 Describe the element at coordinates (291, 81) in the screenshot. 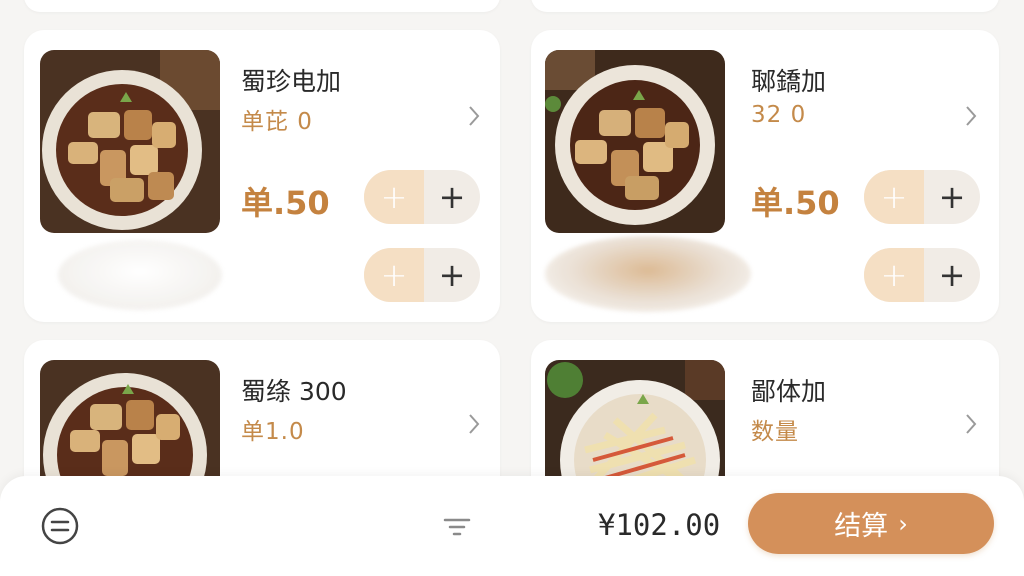

I see `product-name: 蜀珍电加` at that location.